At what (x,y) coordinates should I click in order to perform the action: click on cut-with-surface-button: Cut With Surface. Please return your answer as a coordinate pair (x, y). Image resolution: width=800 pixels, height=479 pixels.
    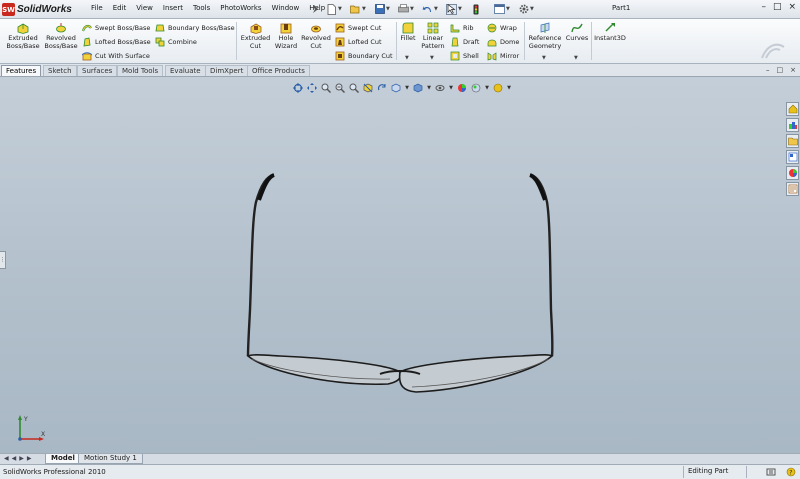
    Looking at the image, I should click on (116, 55).